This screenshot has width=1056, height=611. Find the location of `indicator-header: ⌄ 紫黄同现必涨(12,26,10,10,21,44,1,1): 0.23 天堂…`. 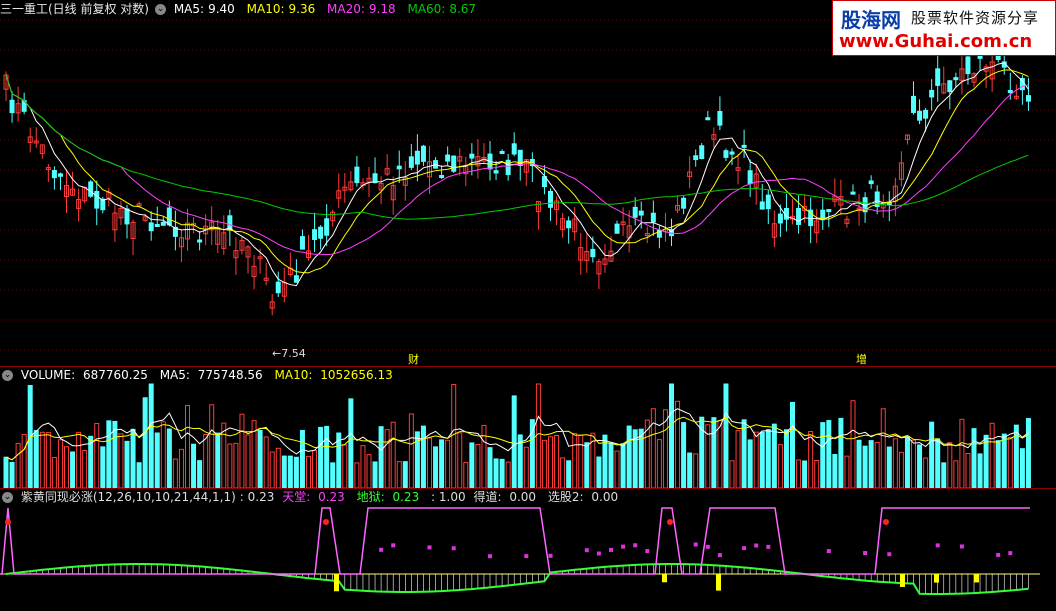

indicator-header: ⌄ 紫黄同现必涨(12,26,10,10,21,44,1,1): 0.23 天堂… is located at coordinates (310, 497).